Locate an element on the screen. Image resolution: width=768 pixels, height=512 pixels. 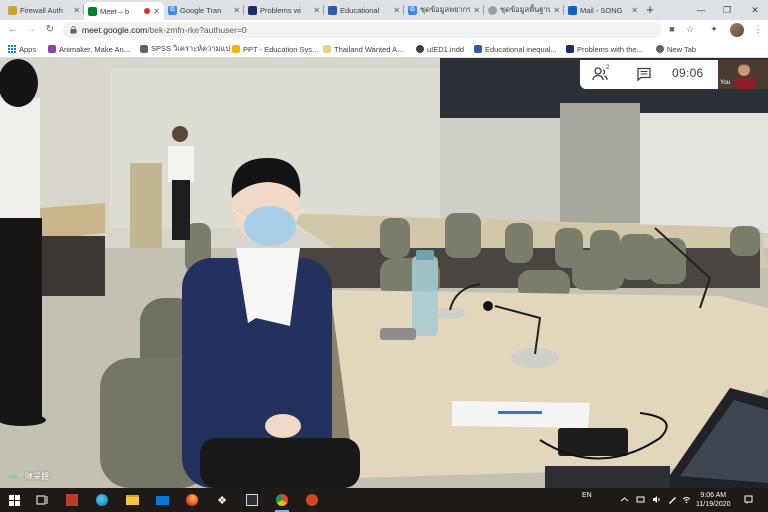
back-button: ← is located at coordinates (13, 30).